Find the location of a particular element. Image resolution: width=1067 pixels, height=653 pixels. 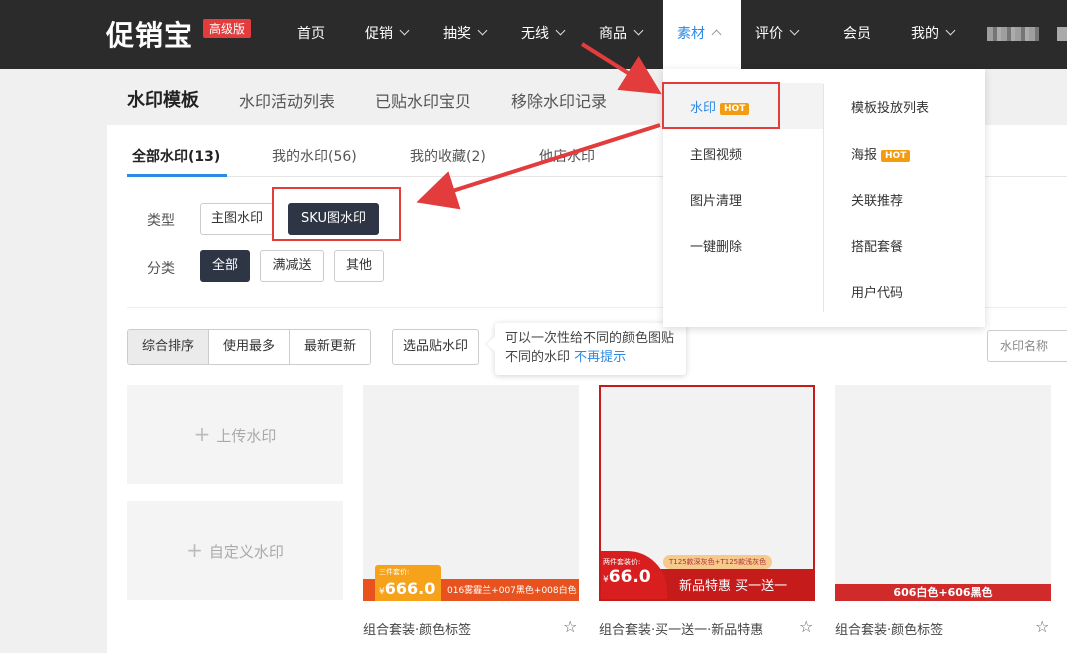

arrow-to-watermark-menu is located at coordinates (621, 68).